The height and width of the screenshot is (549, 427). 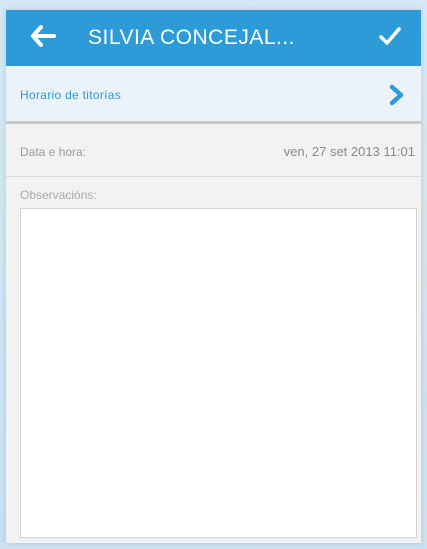 What do you see at coordinates (53, 152) in the screenshot?
I see `datetime-label: Data e hora:` at bounding box center [53, 152].